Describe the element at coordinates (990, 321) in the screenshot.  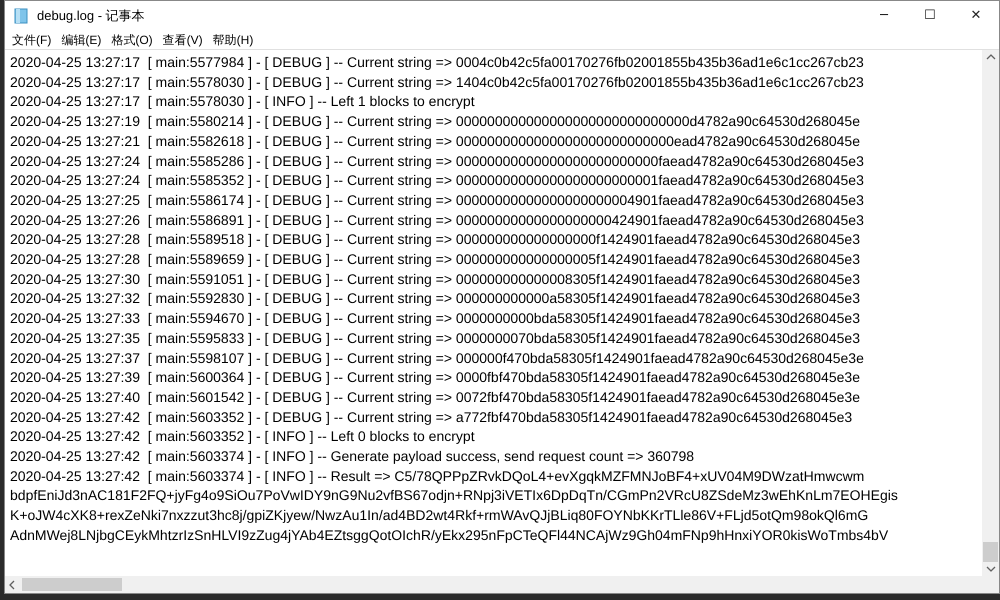
I see `vertical-scrollbar` at that location.